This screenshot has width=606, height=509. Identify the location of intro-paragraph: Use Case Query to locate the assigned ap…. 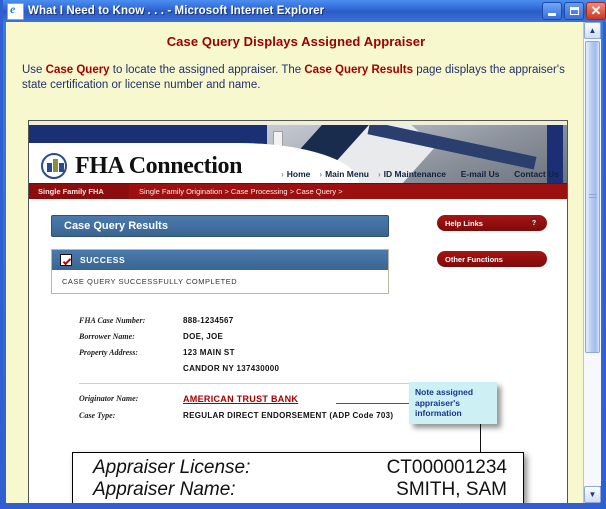
(296, 78).